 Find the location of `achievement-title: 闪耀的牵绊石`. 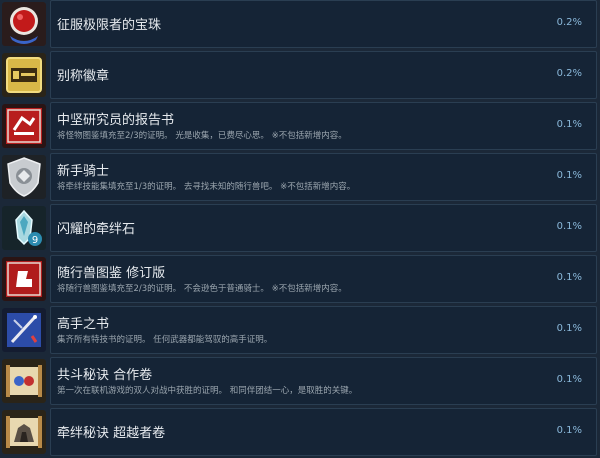

achievement-title: 闪耀的牵绊石 is located at coordinates (96, 229).